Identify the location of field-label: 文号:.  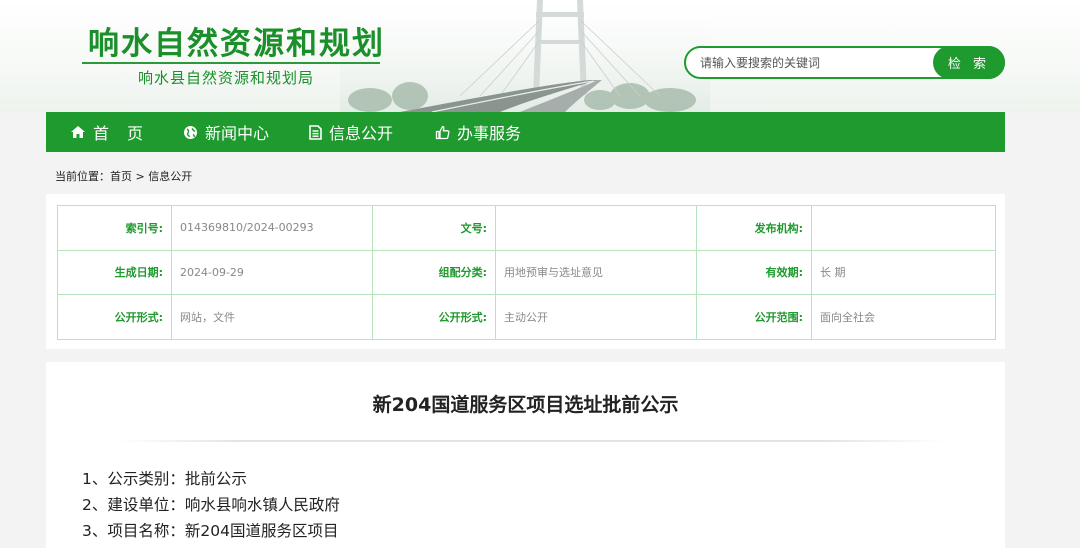
(434, 228).